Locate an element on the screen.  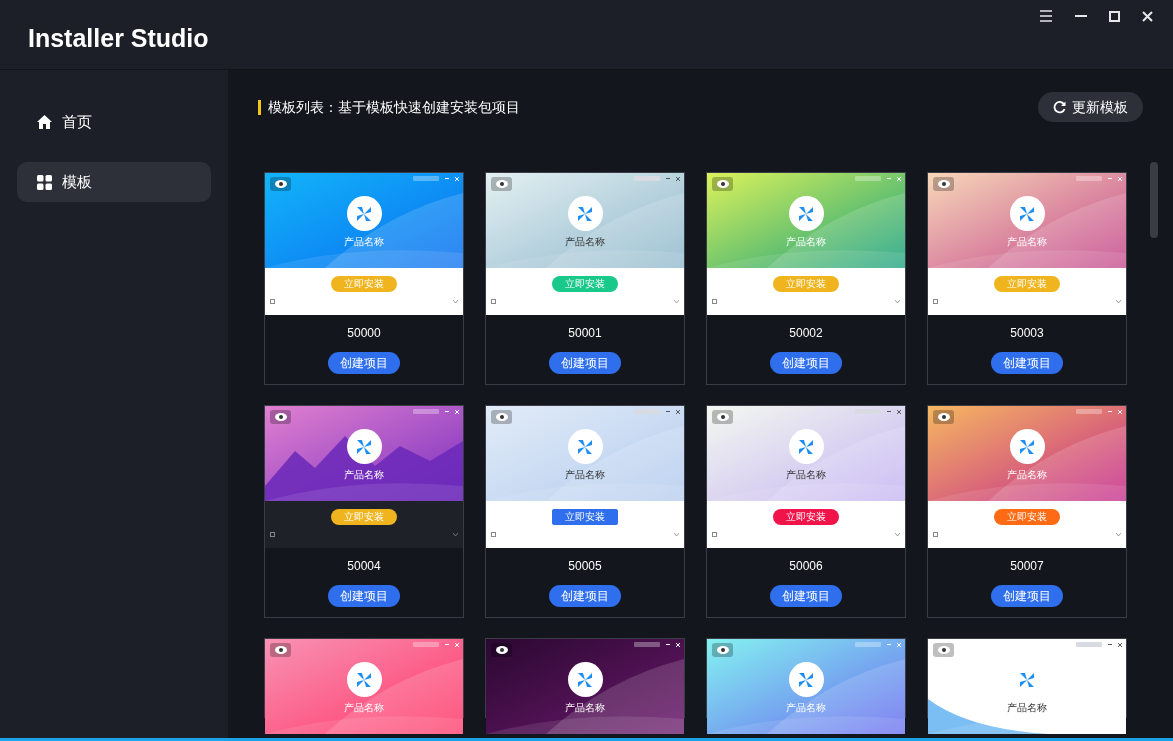
accent-bar is located at coordinates (259, 107).